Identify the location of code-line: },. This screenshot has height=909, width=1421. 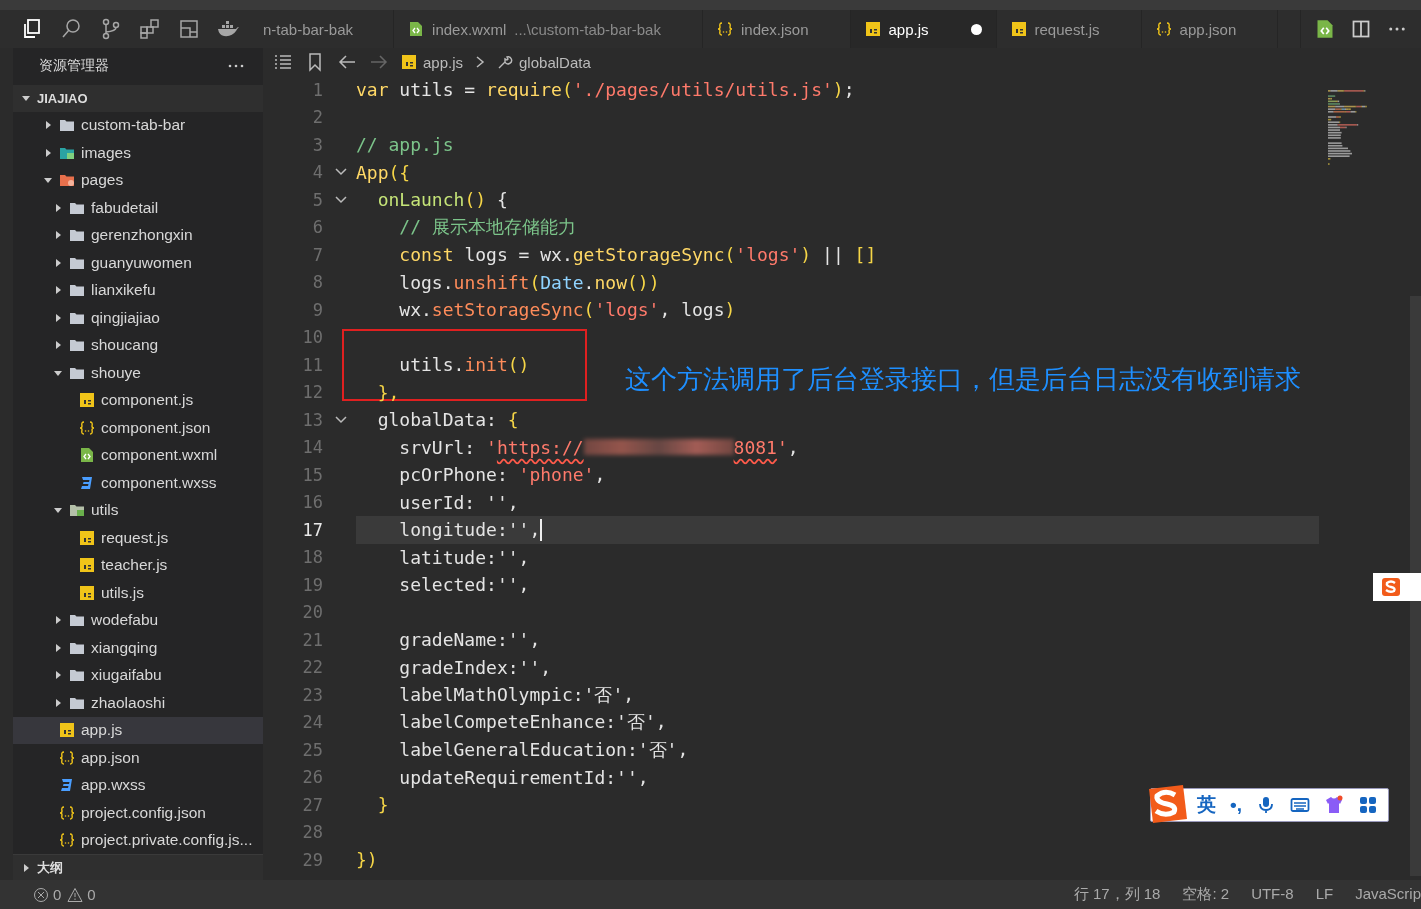
(388, 392).